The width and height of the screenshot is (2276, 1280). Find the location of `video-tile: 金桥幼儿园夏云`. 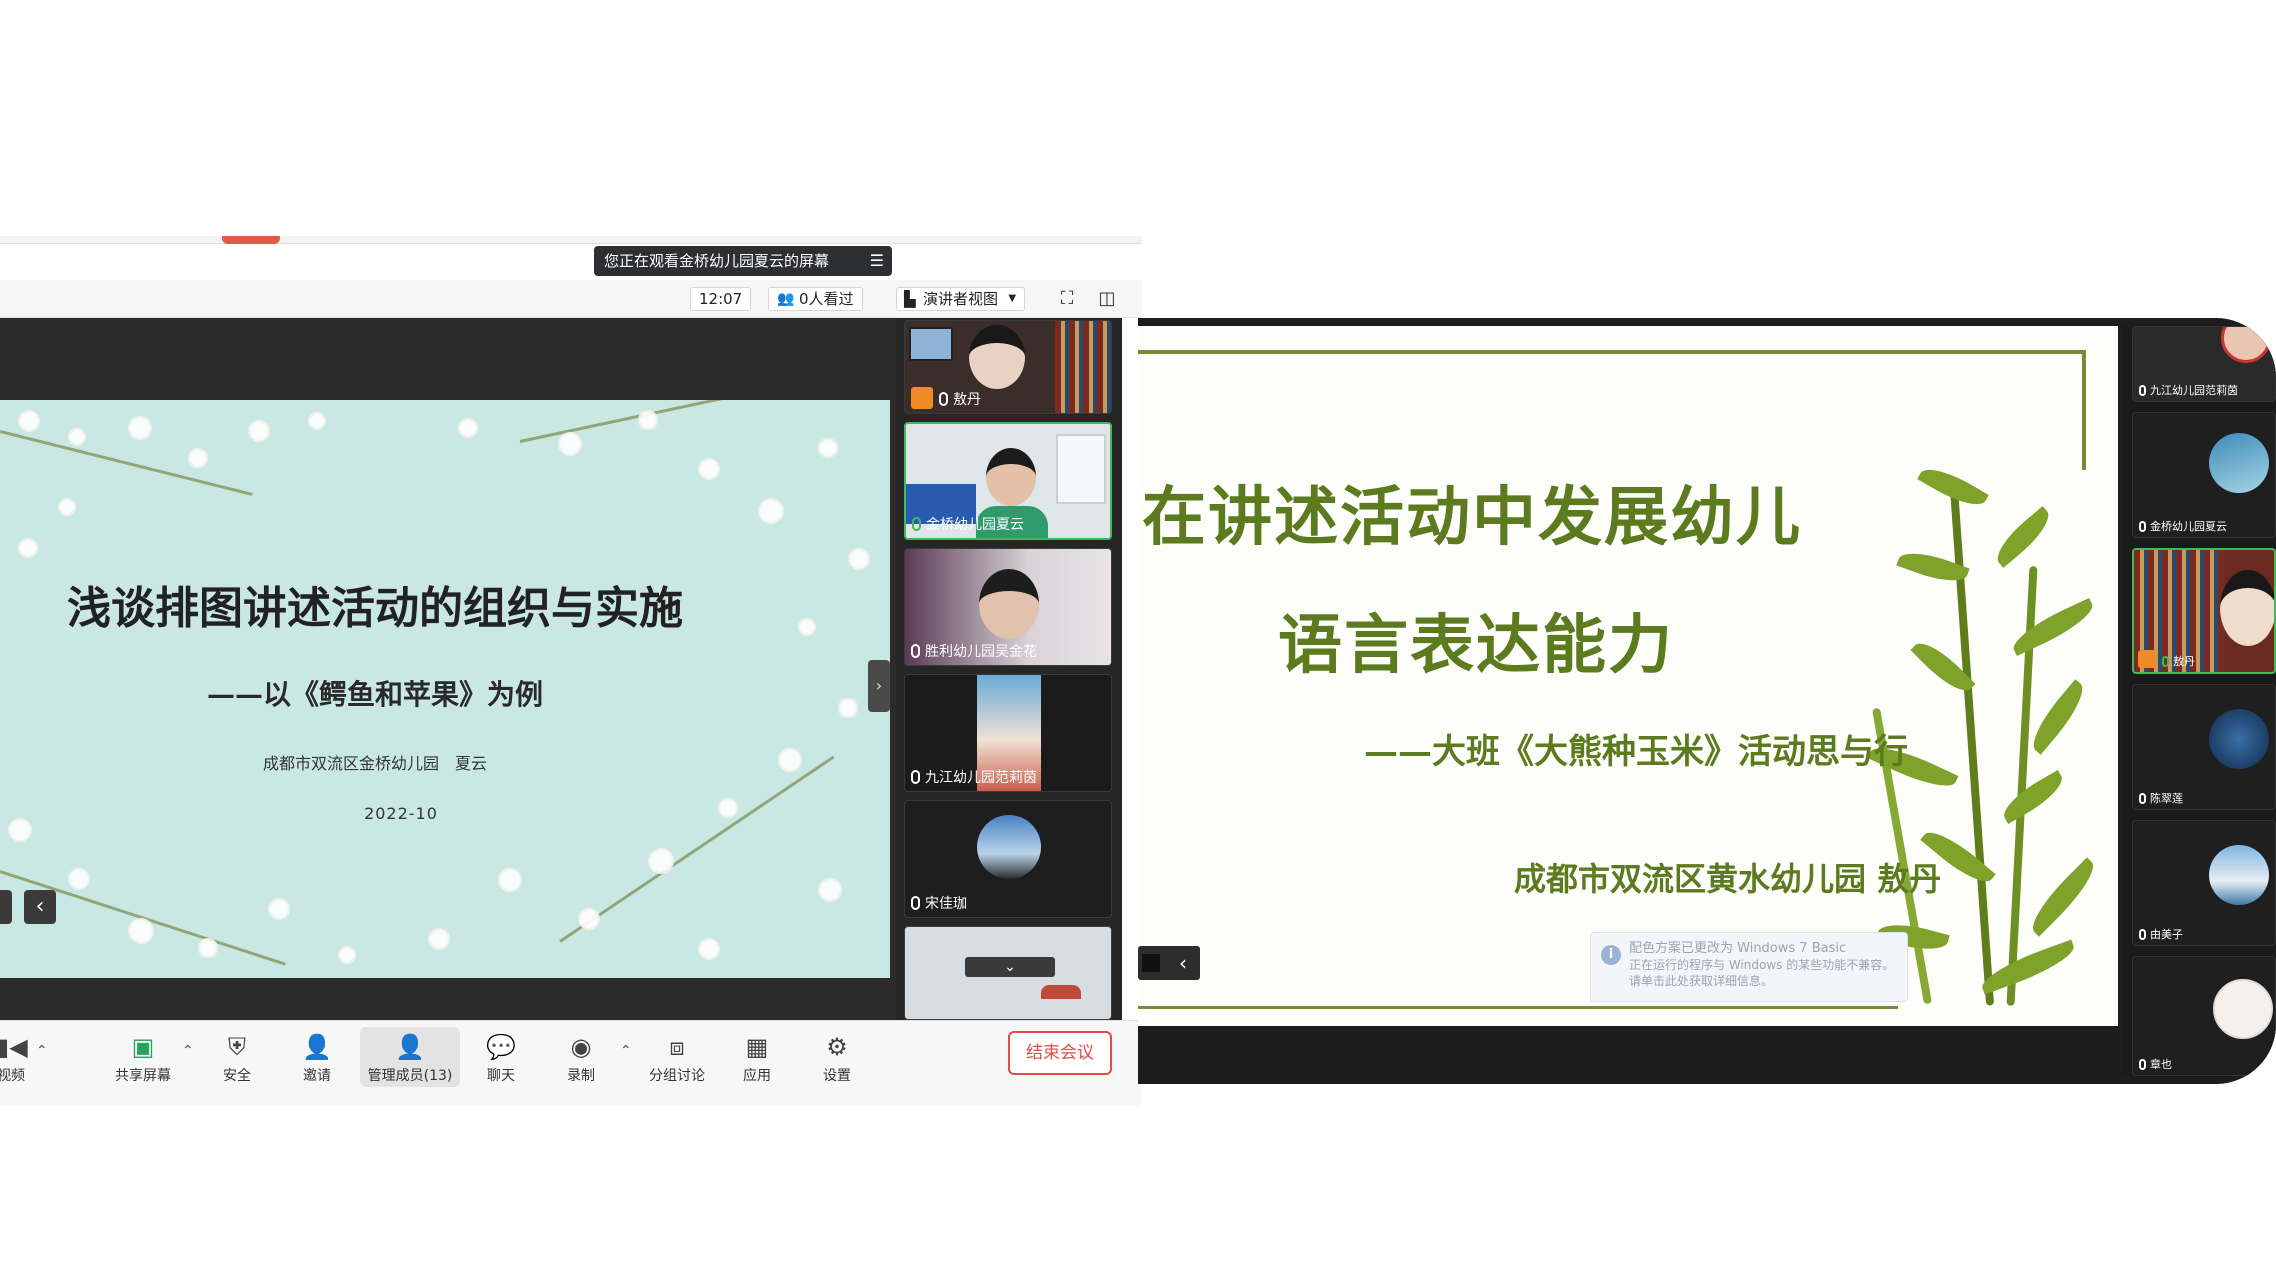

video-tile: 金桥幼儿园夏云 is located at coordinates (2204, 475).